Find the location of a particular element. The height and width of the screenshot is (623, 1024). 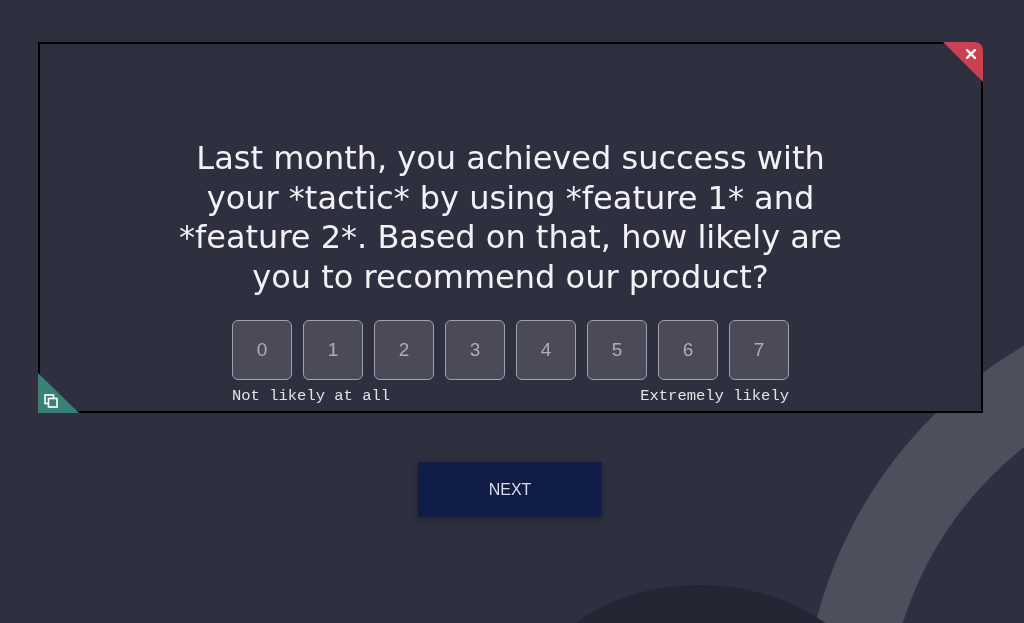

rating-option: 7 is located at coordinates (759, 350).